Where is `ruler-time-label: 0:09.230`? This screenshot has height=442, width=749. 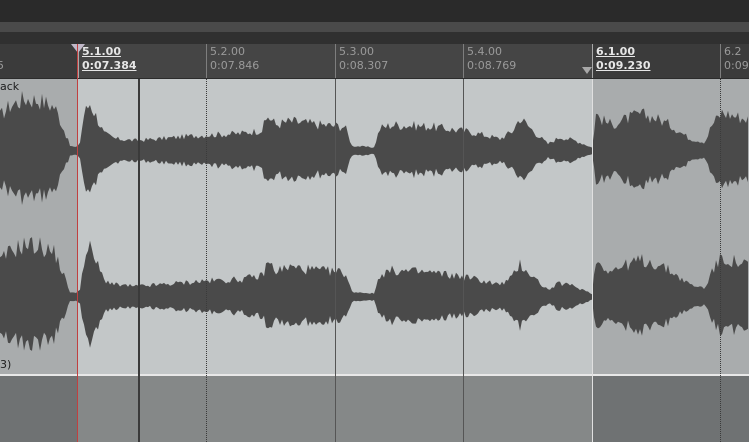 ruler-time-label: 0:09.230 is located at coordinates (623, 65).